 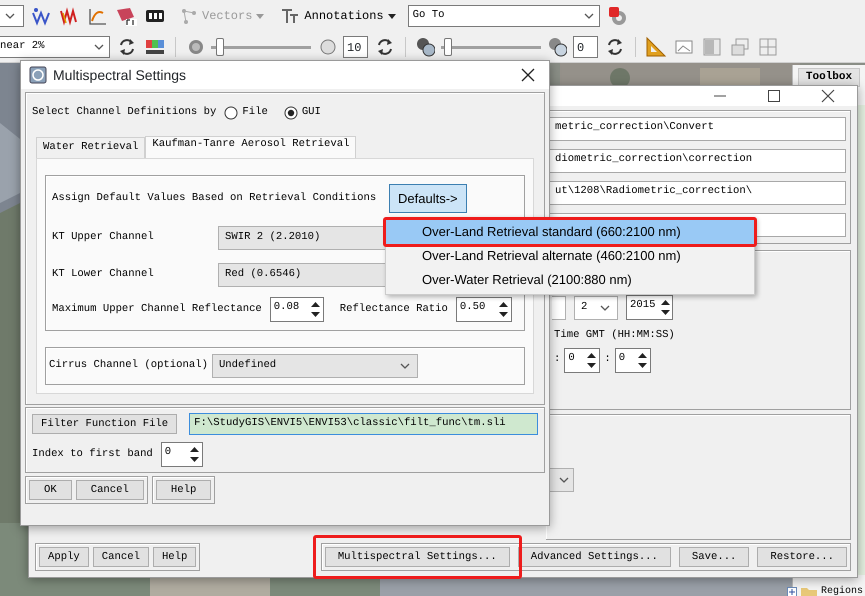 I want to click on field-label: Cirrus Channel (optional), so click(x=128, y=366).